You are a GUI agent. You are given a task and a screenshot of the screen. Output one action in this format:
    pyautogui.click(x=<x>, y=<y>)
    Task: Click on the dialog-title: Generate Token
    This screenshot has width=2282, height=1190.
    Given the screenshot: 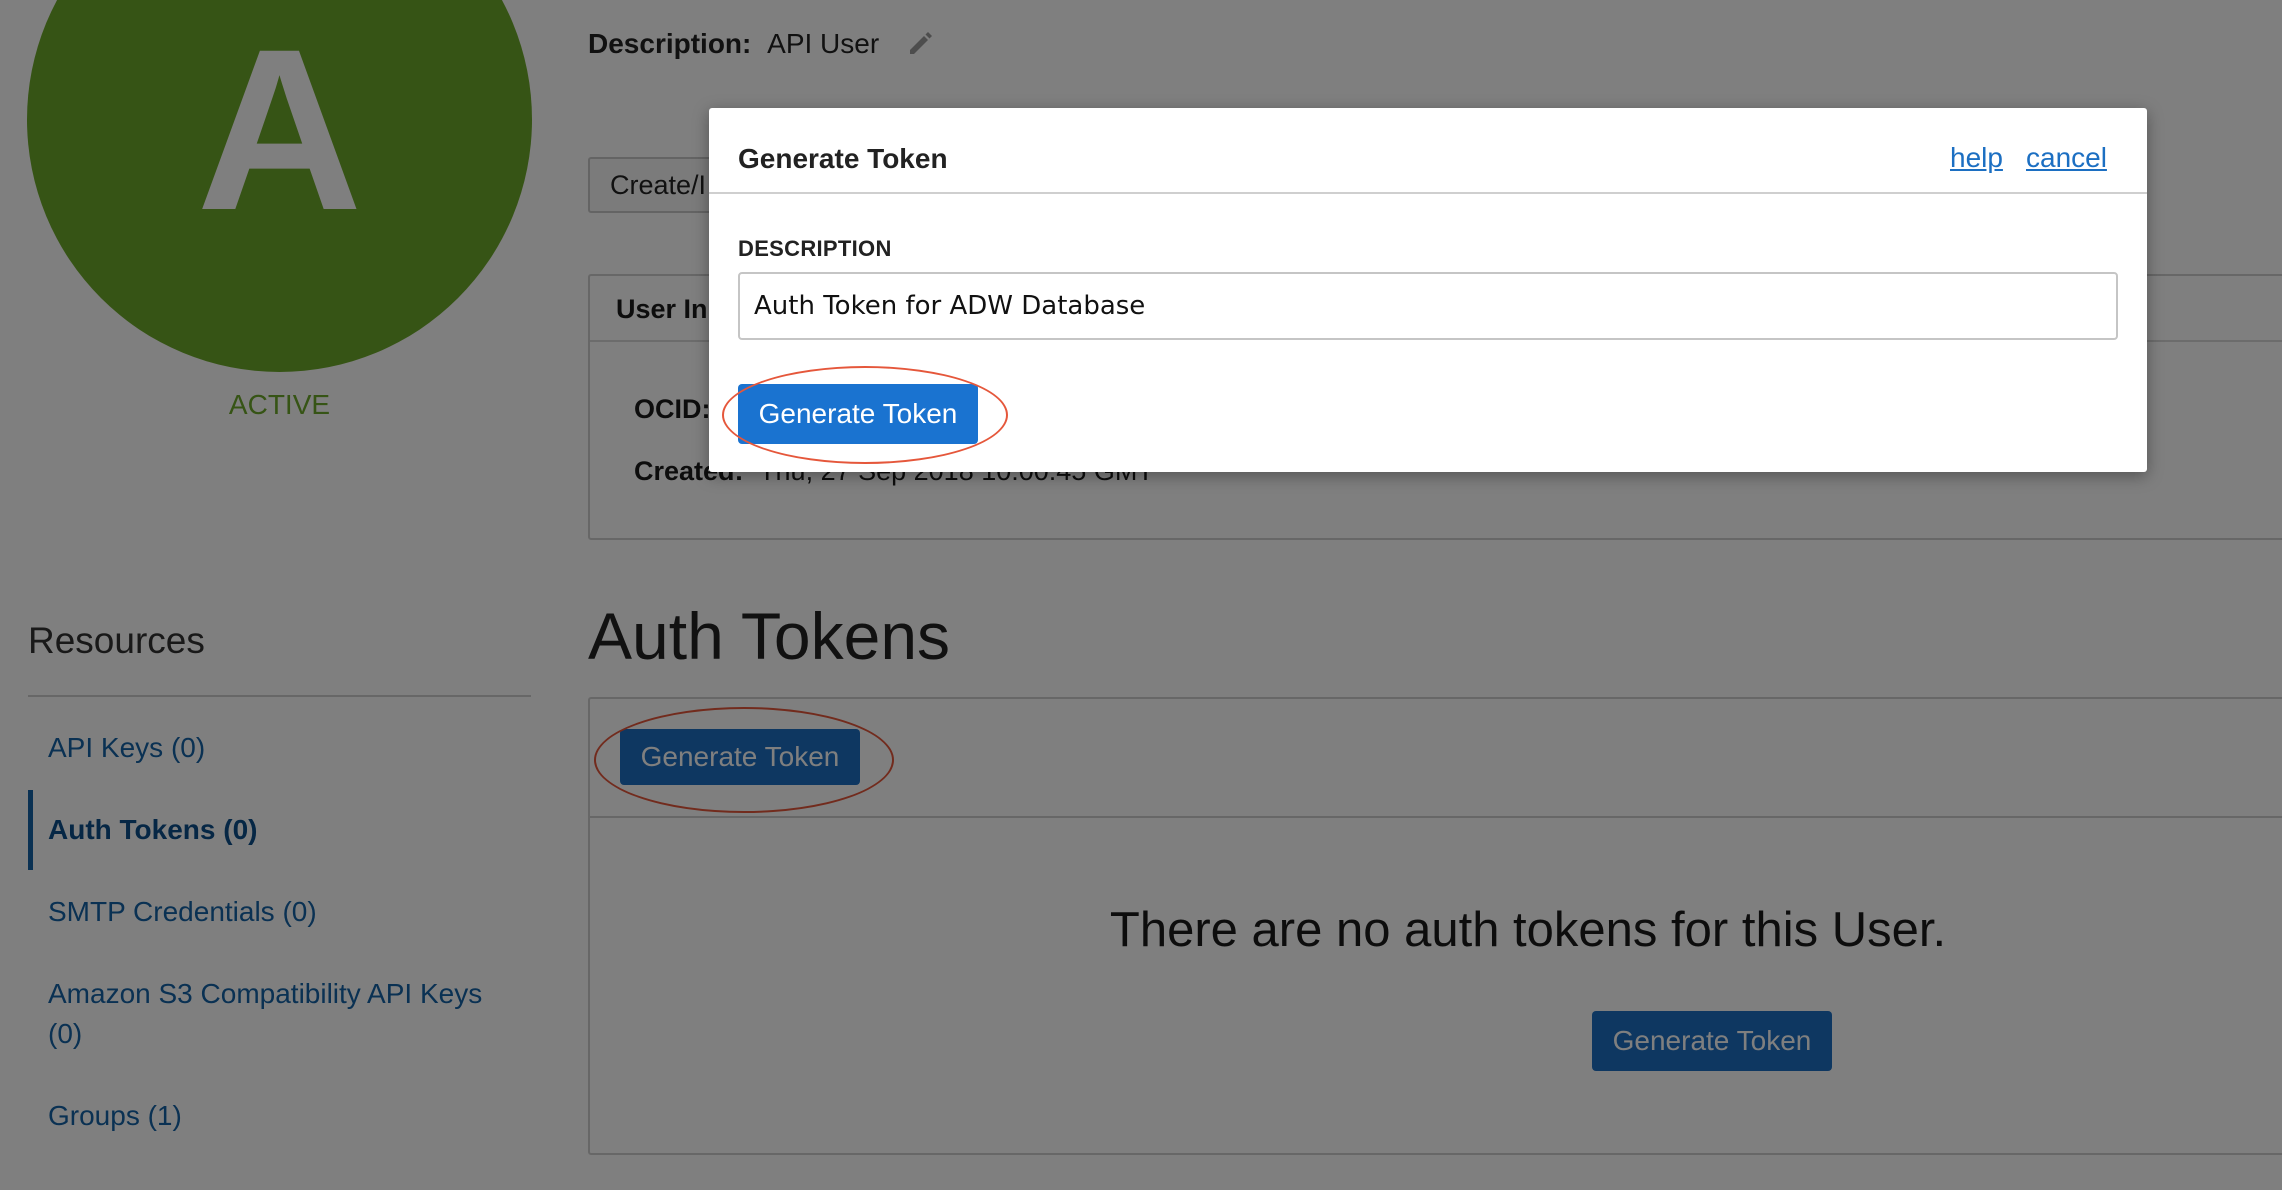 What is the action you would take?
    pyautogui.click(x=843, y=158)
    